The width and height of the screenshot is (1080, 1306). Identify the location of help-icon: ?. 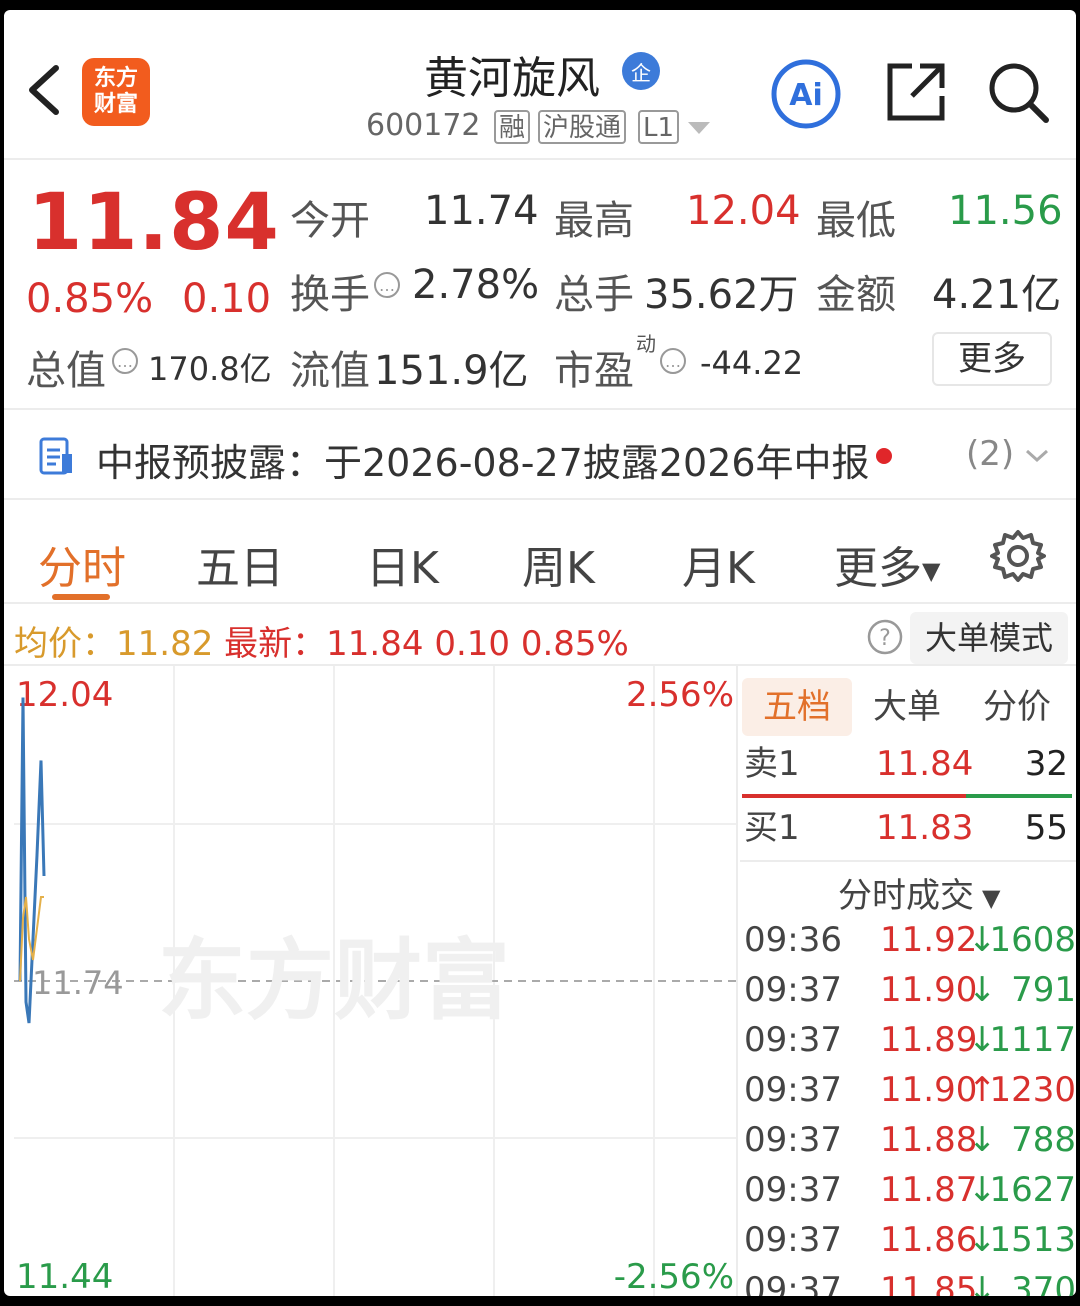
(885, 637).